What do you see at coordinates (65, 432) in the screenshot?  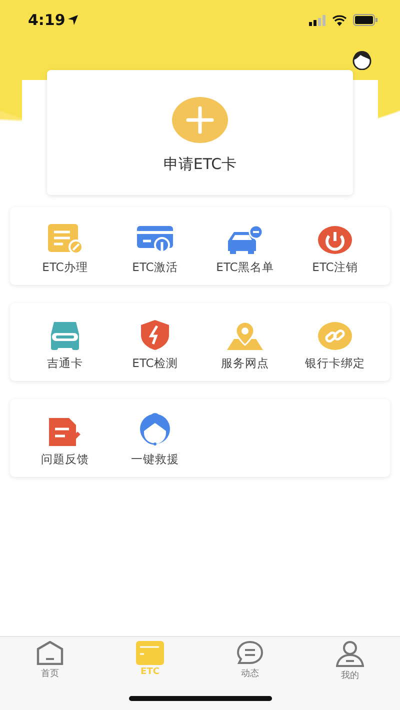 I see `document-edit-icon` at bounding box center [65, 432].